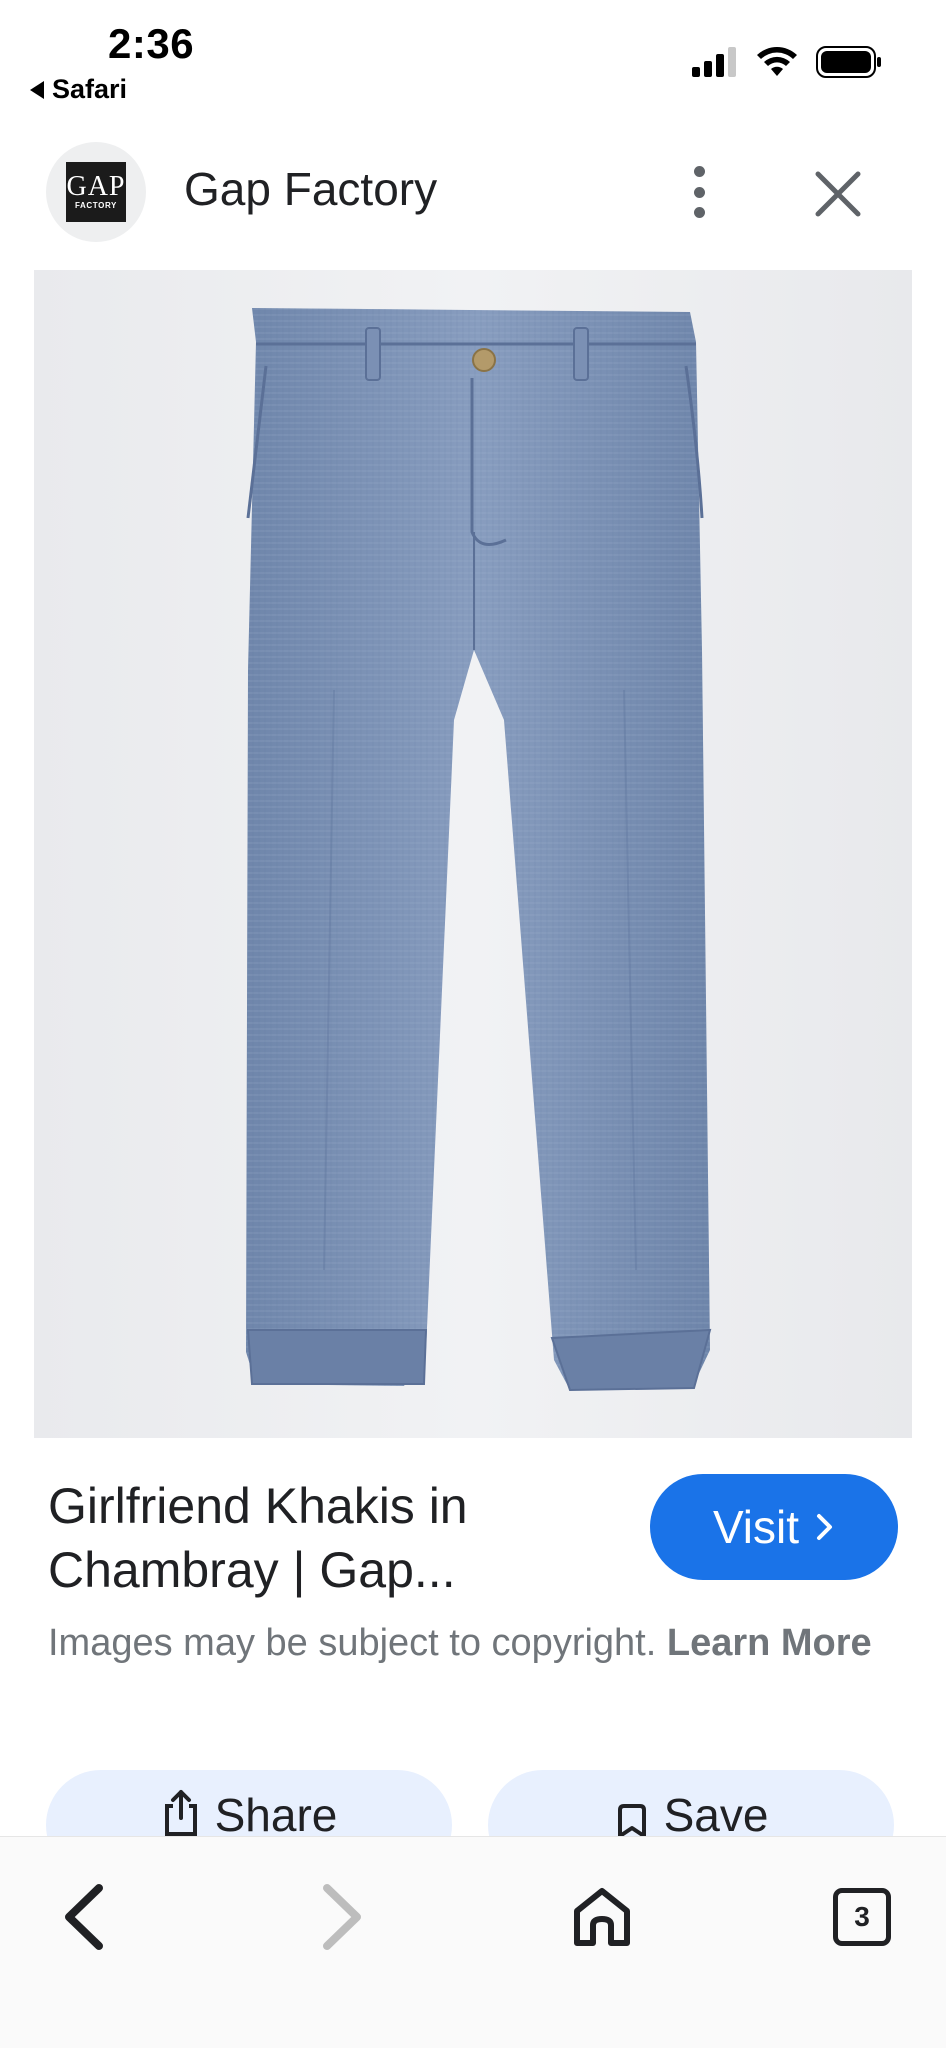 Image resolution: width=946 pixels, height=2048 pixels. What do you see at coordinates (716, 1812) in the screenshot?
I see `save-label: Save` at bounding box center [716, 1812].